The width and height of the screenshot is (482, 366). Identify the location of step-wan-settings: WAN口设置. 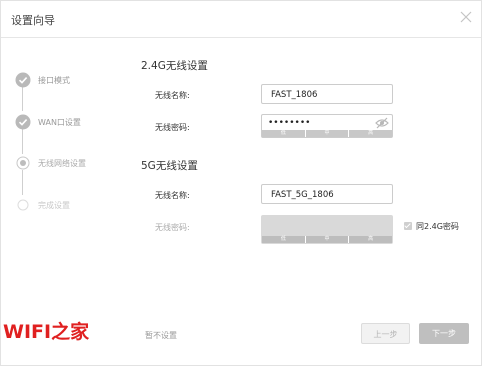
(70, 122).